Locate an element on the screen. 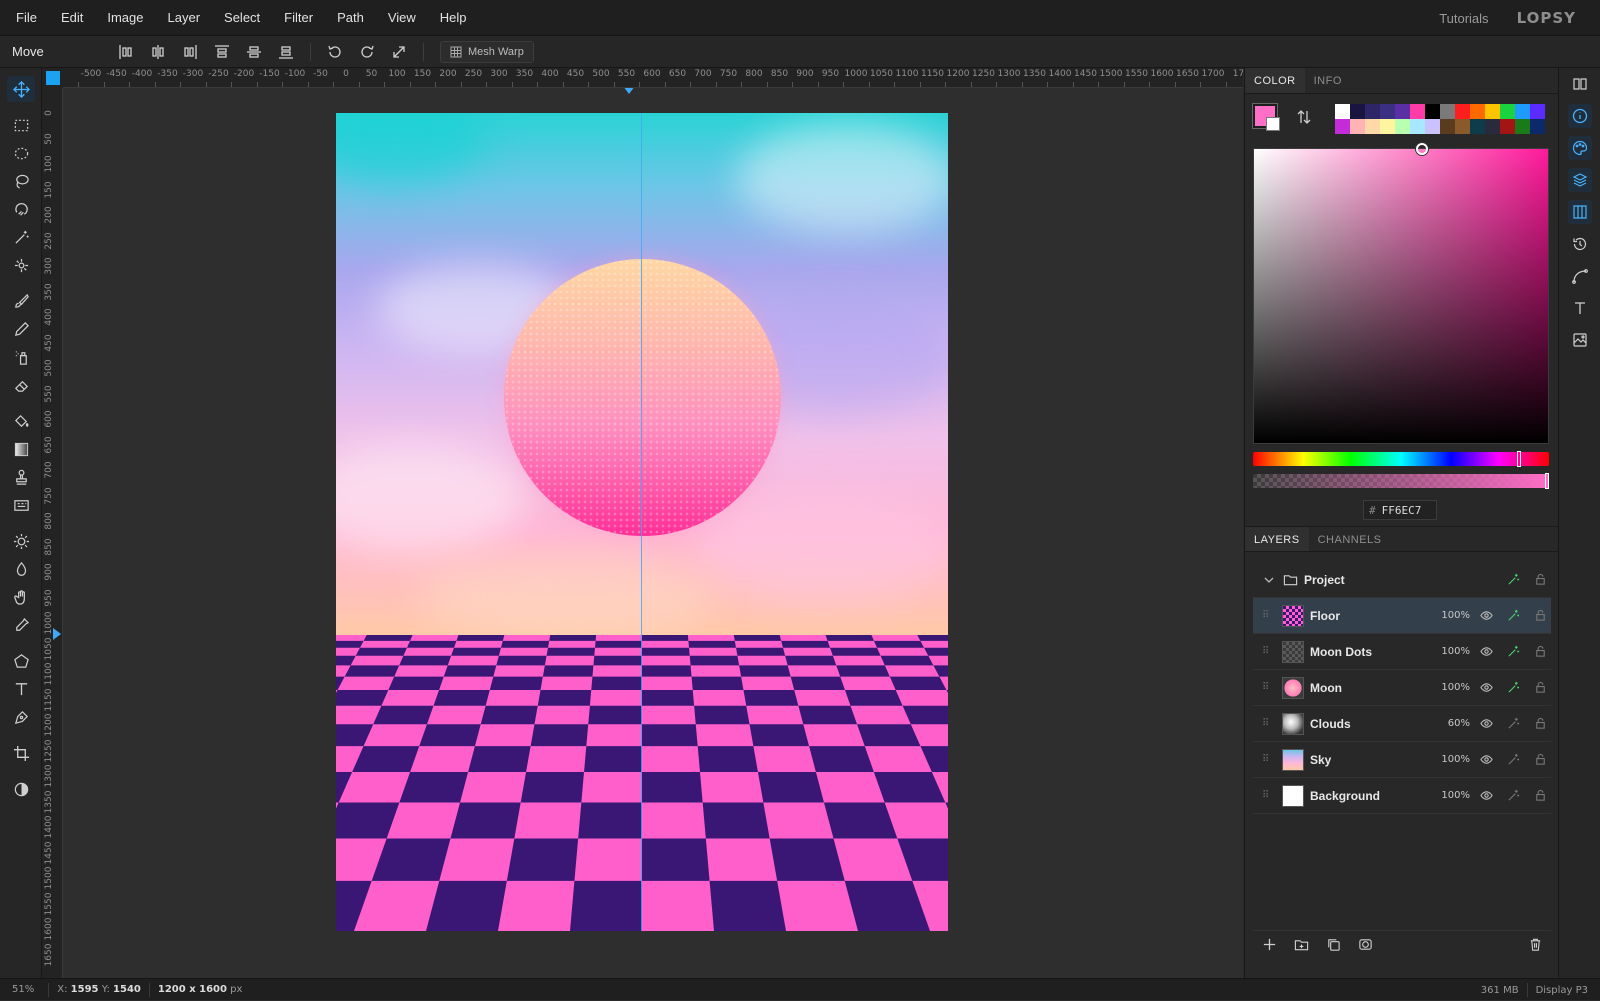 Image resolution: width=1600 pixels, height=1001 pixels. text-tool-icon is located at coordinates (21, 689).